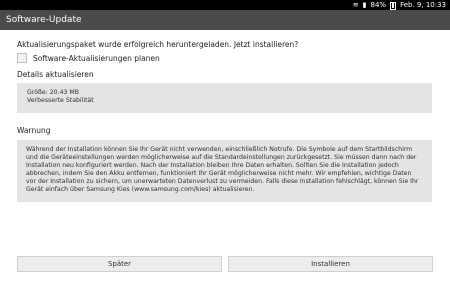 The width and height of the screenshot is (450, 282). I want to click on signal-icon: ▮, so click(364, 5).